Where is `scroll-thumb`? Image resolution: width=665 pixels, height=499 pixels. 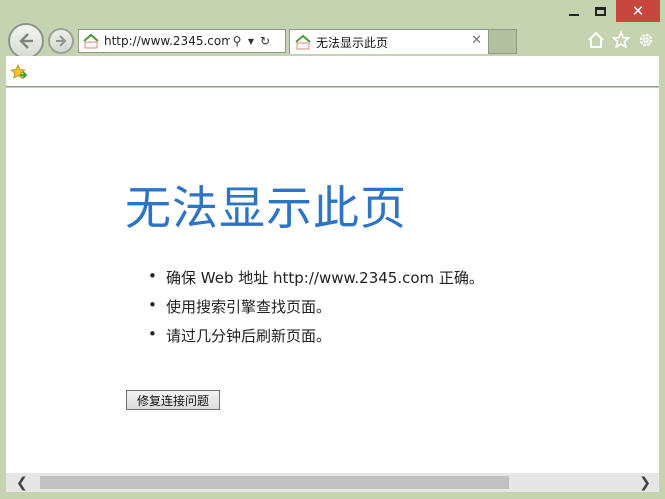
scroll-thumb is located at coordinates (274, 482).